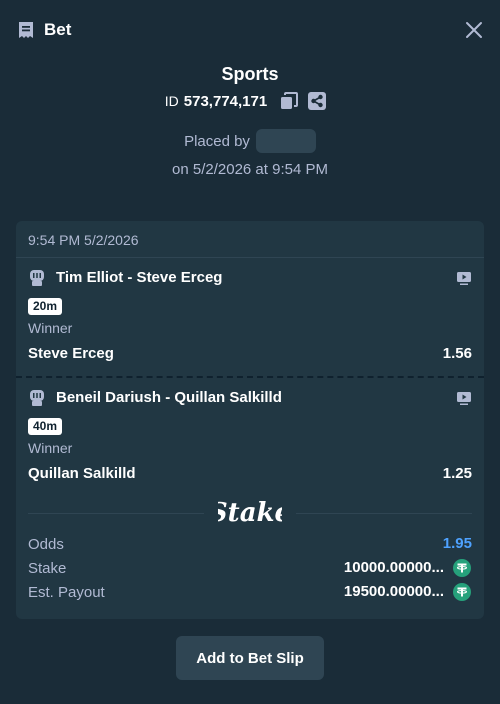 The width and height of the screenshot is (500, 704). I want to click on total-odds: 1.95, so click(457, 543).